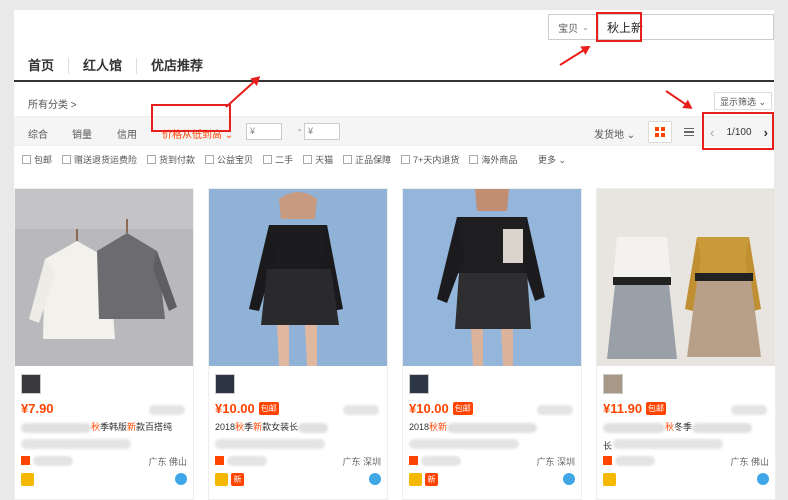 Image resolution: width=788 pixels, height=500 pixels. Describe the element at coordinates (431, 479) in the screenshot. I see `new-badge: 新` at that location.